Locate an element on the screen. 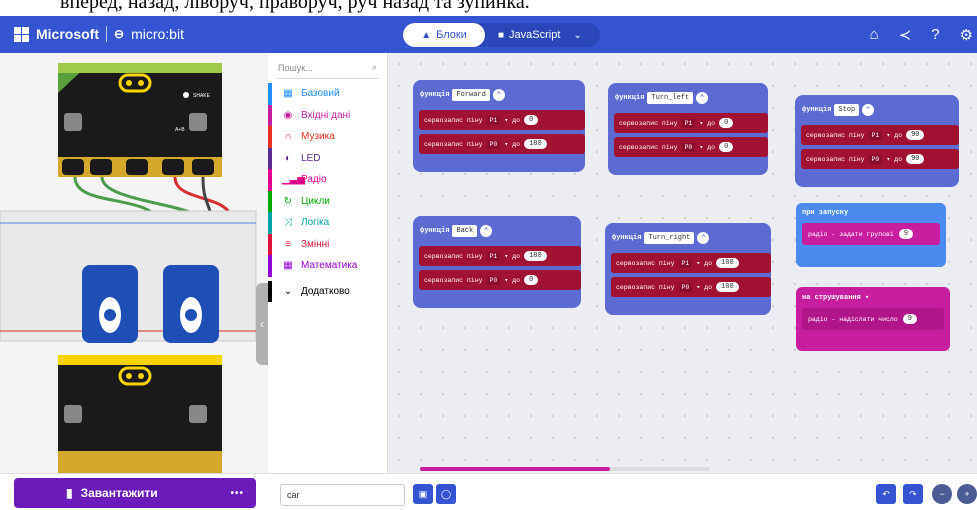 This screenshot has height=510, width=977. radio-group-value: 9 is located at coordinates (906, 234).